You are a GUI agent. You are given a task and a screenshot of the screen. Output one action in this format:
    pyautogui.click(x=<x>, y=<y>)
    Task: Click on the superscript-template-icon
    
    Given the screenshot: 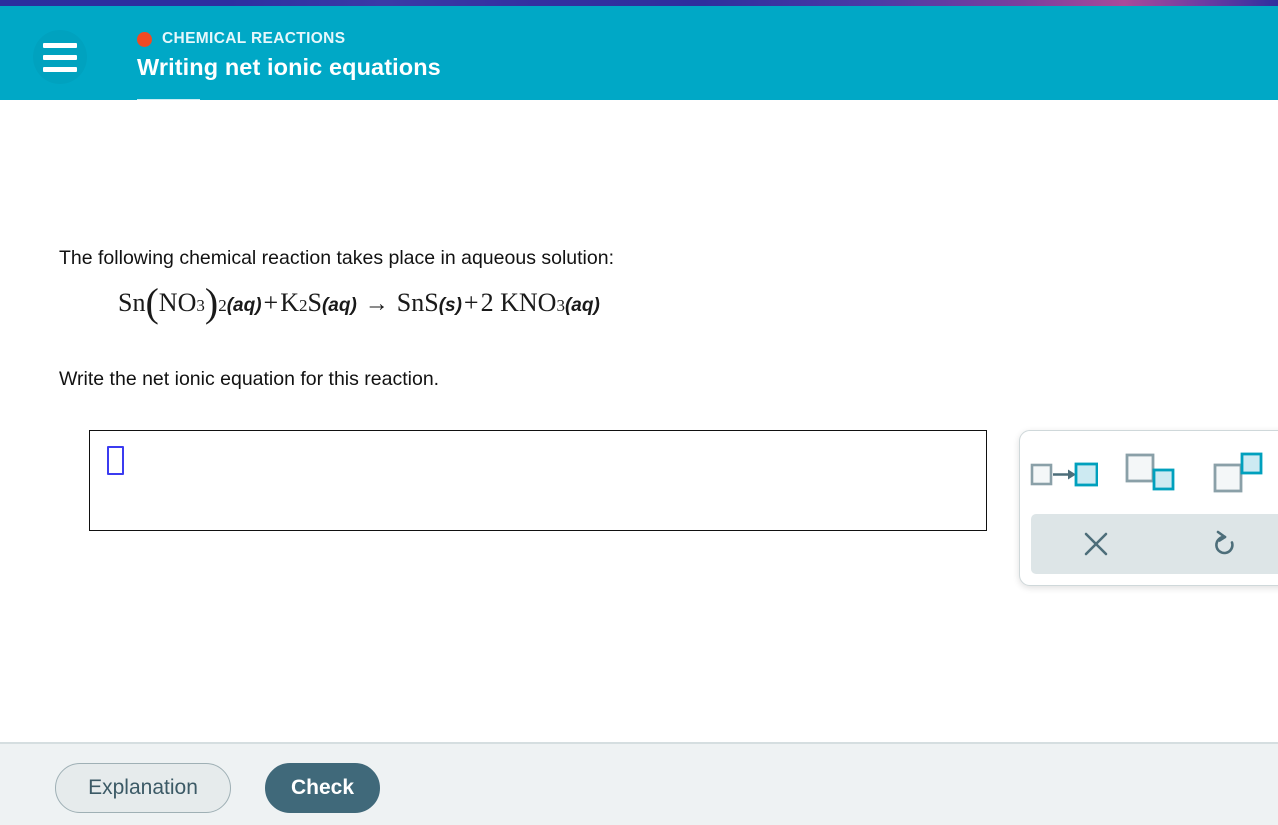 What is the action you would take?
    pyautogui.click(x=1238, y=472)
    